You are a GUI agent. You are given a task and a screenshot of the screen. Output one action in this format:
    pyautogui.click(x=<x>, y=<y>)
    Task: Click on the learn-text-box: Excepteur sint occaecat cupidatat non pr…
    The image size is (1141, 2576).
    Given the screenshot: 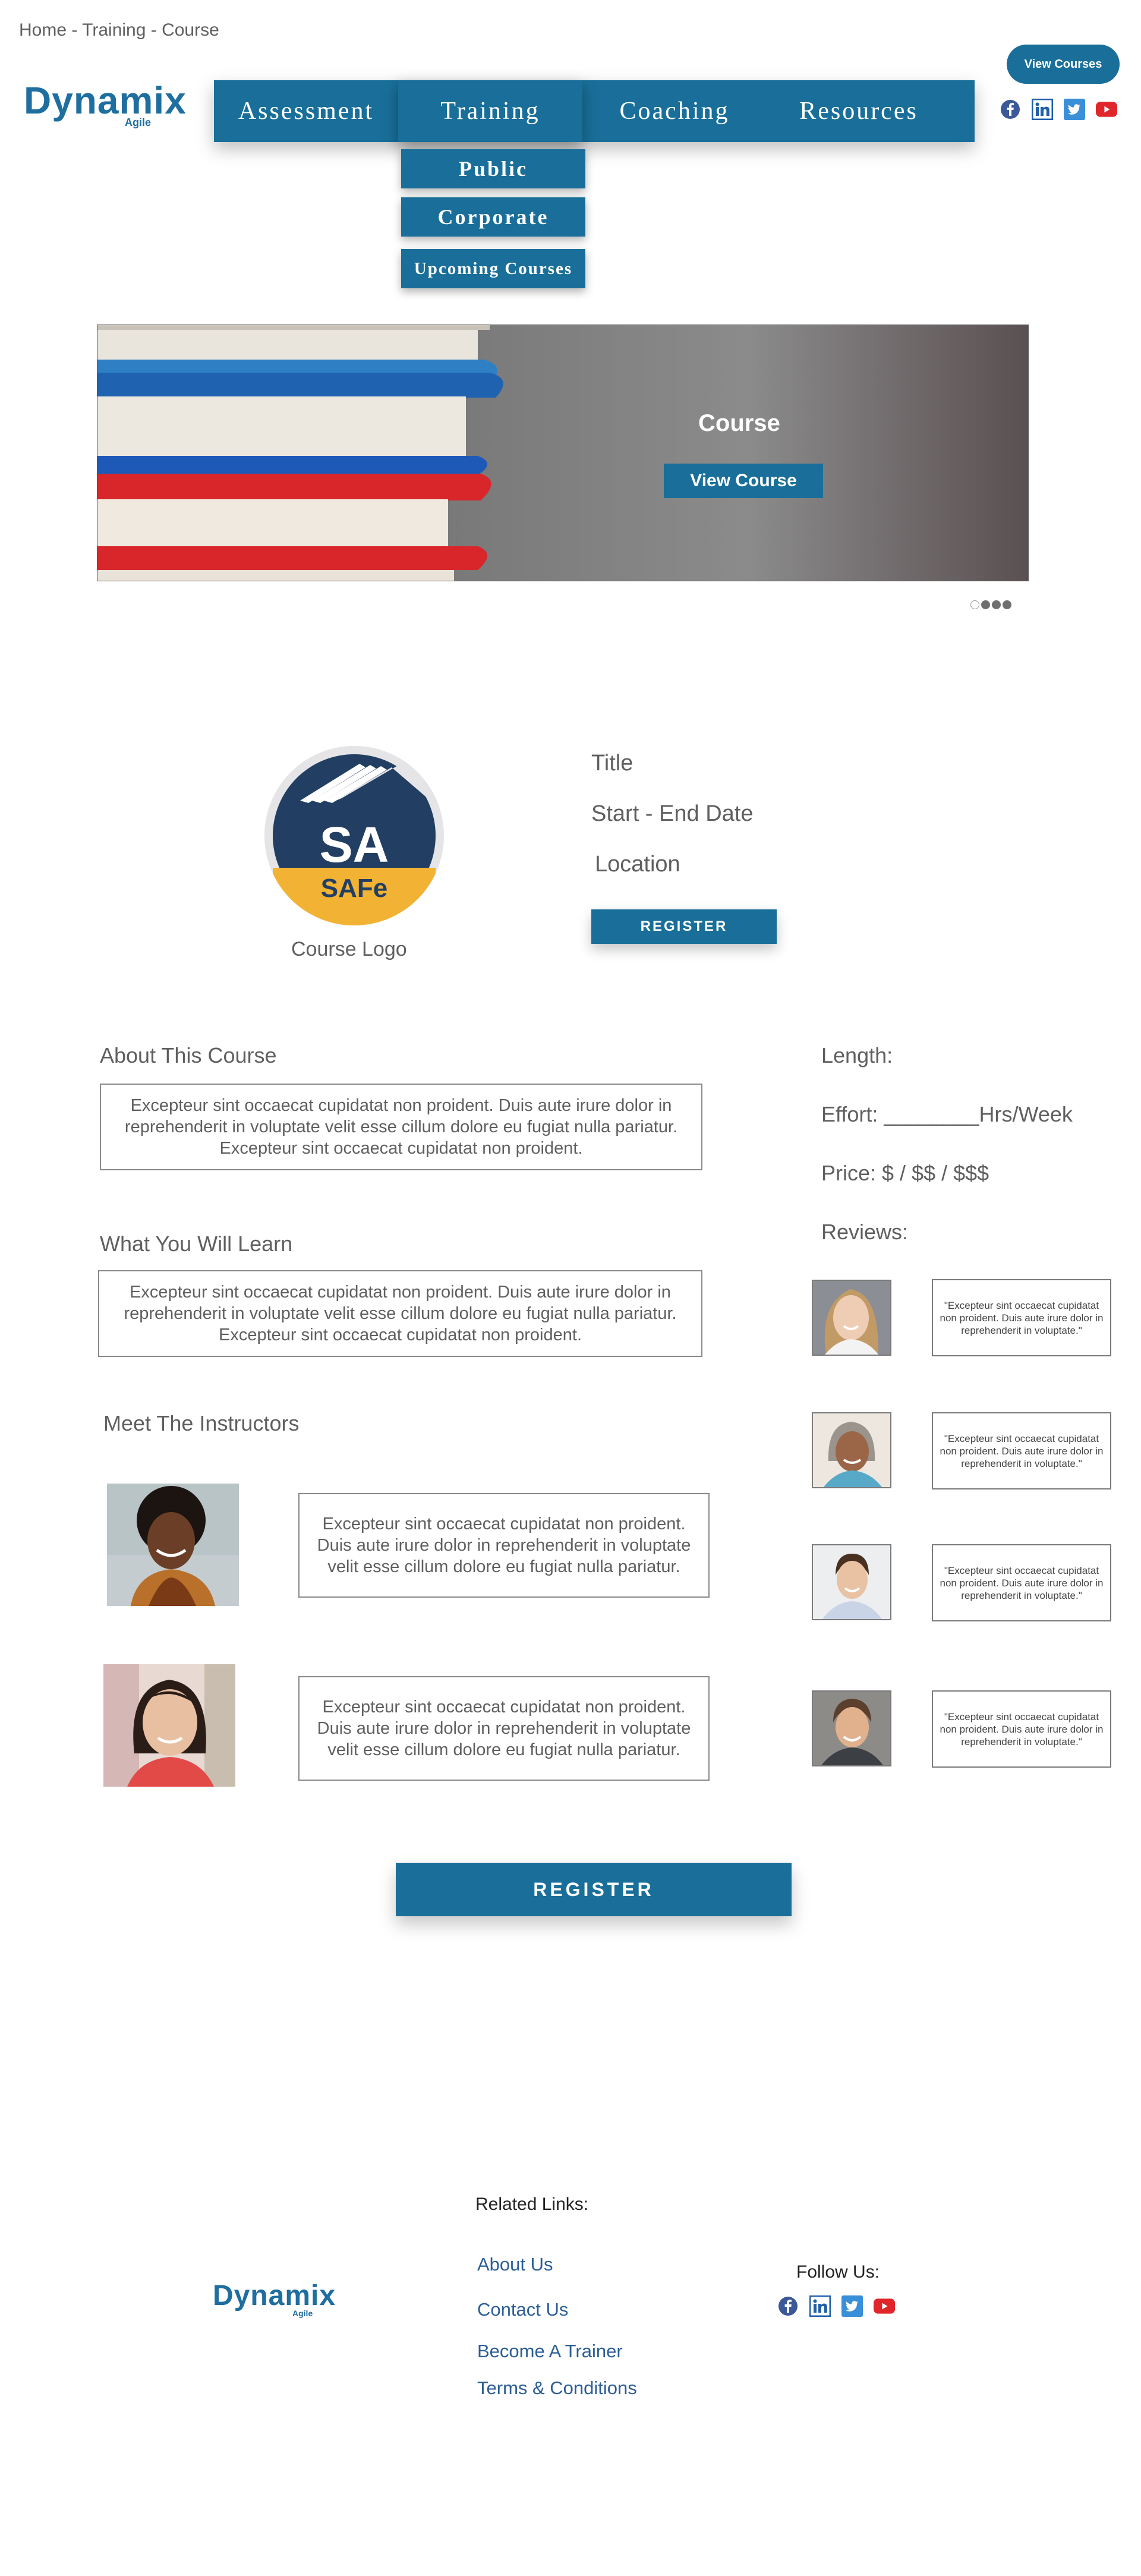 What is the action you would take?
    pyautogui.click(x=400, y=1313)
    